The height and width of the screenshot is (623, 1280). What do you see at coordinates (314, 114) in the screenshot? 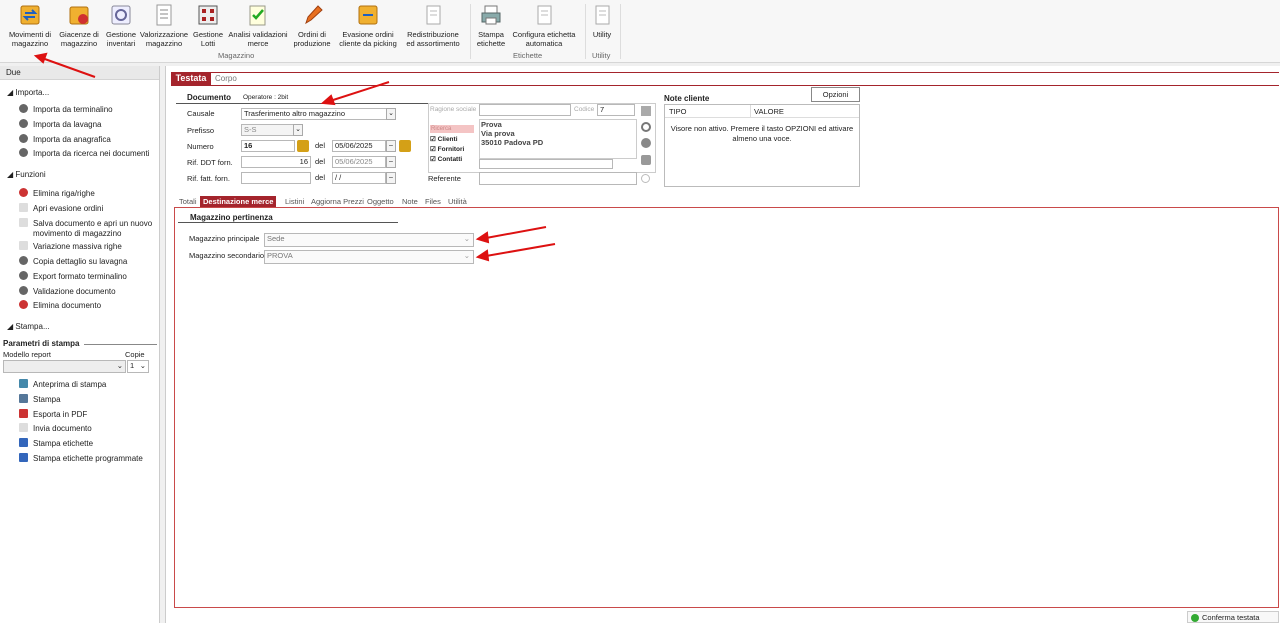
I see `causale-select: Trasferimento altro magazzino` at bounding box center [314, 114].